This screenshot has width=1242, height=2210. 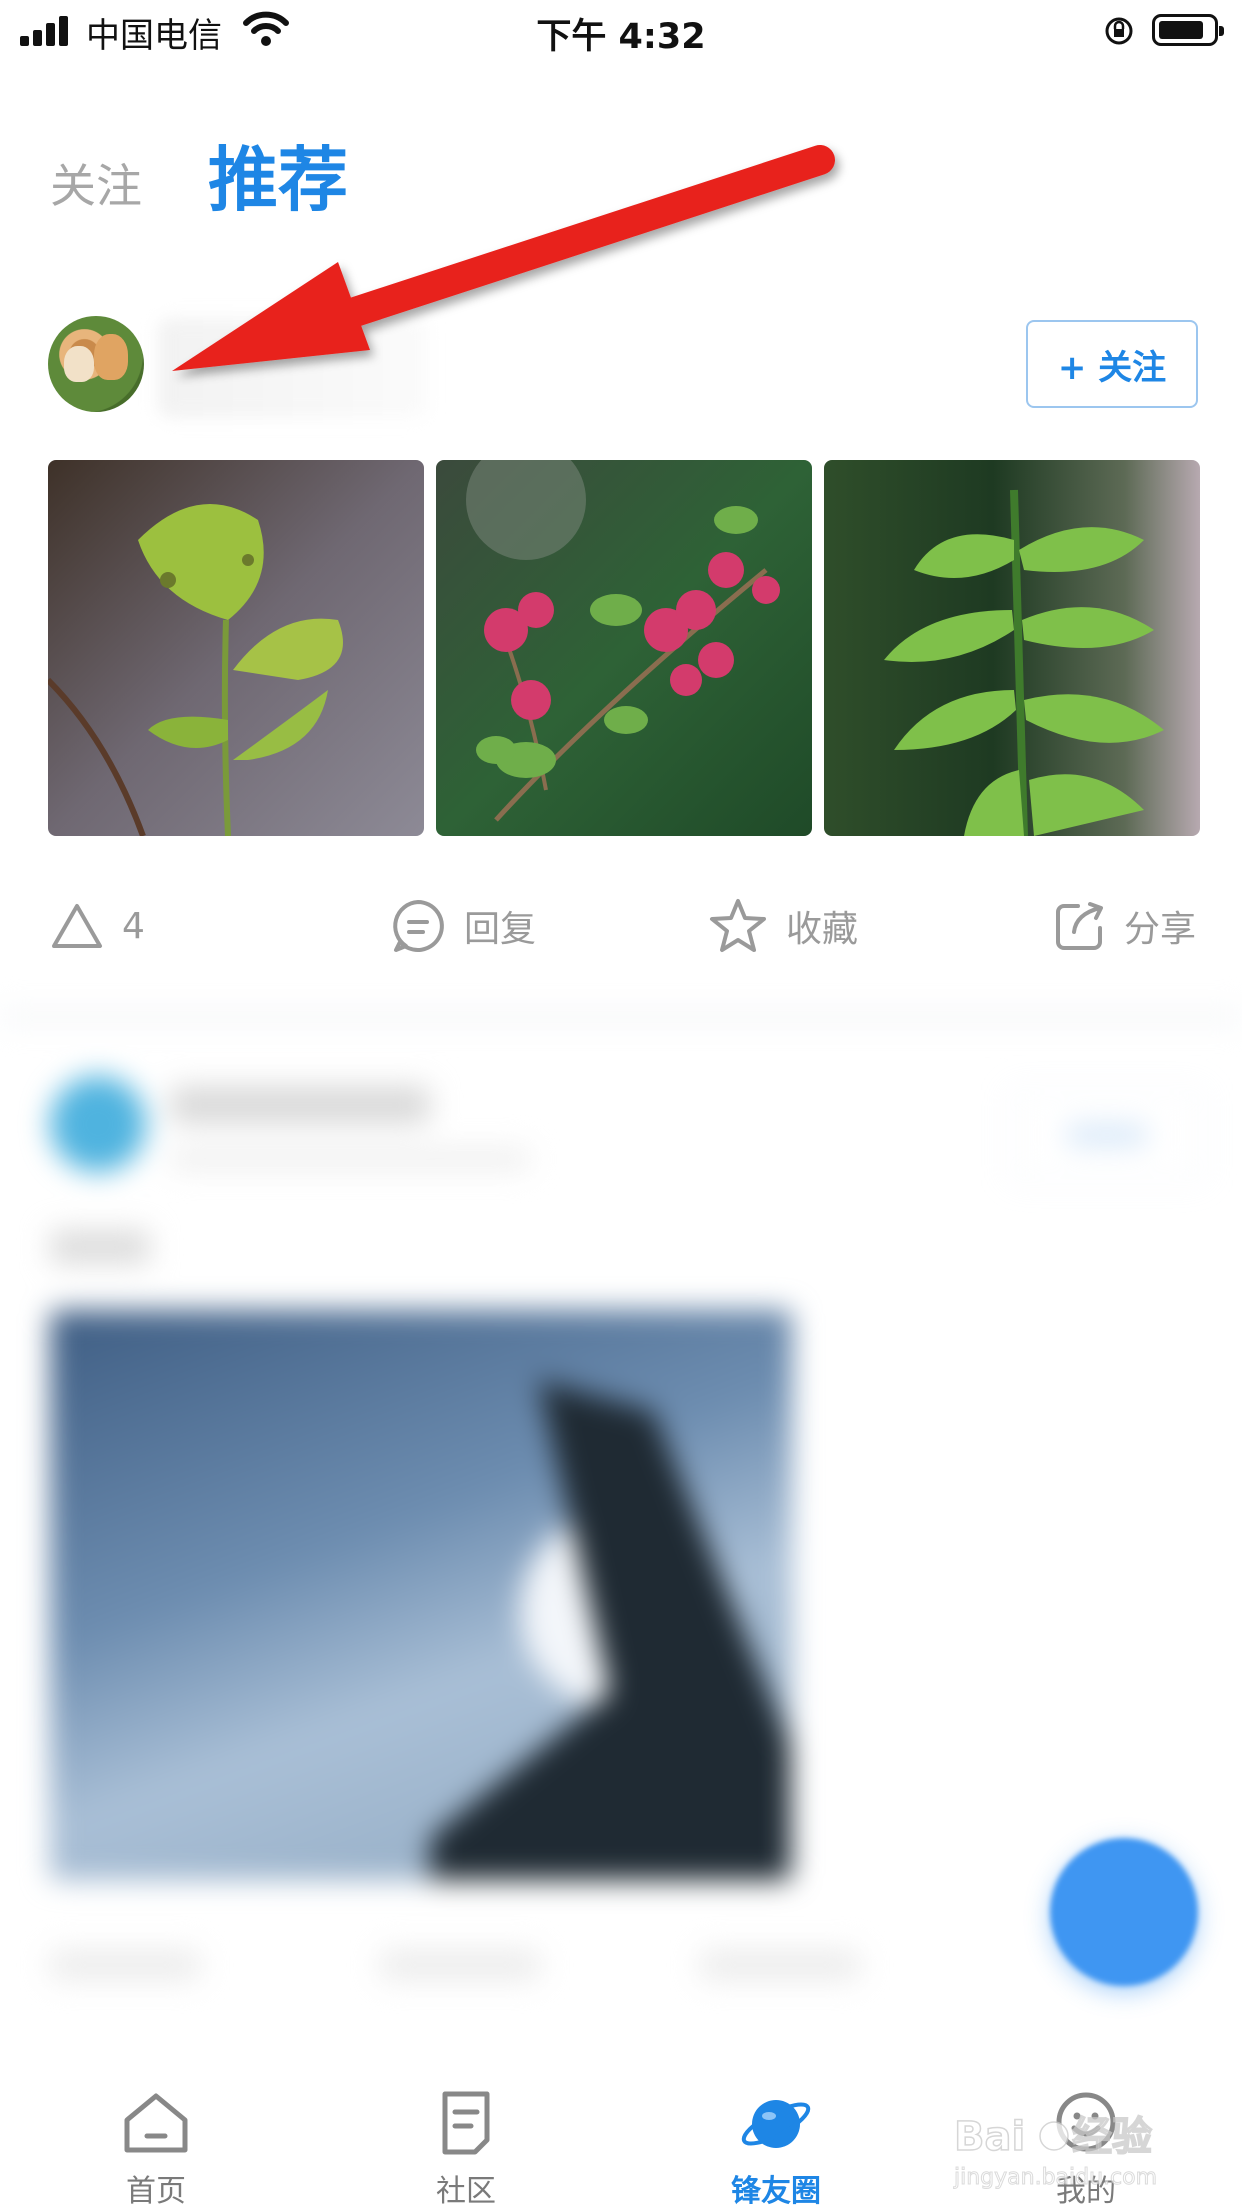 What do you see at coordinates (1188, 30) in the screenshot?
I see `battery-icon` at bounding box center [1188, 30].